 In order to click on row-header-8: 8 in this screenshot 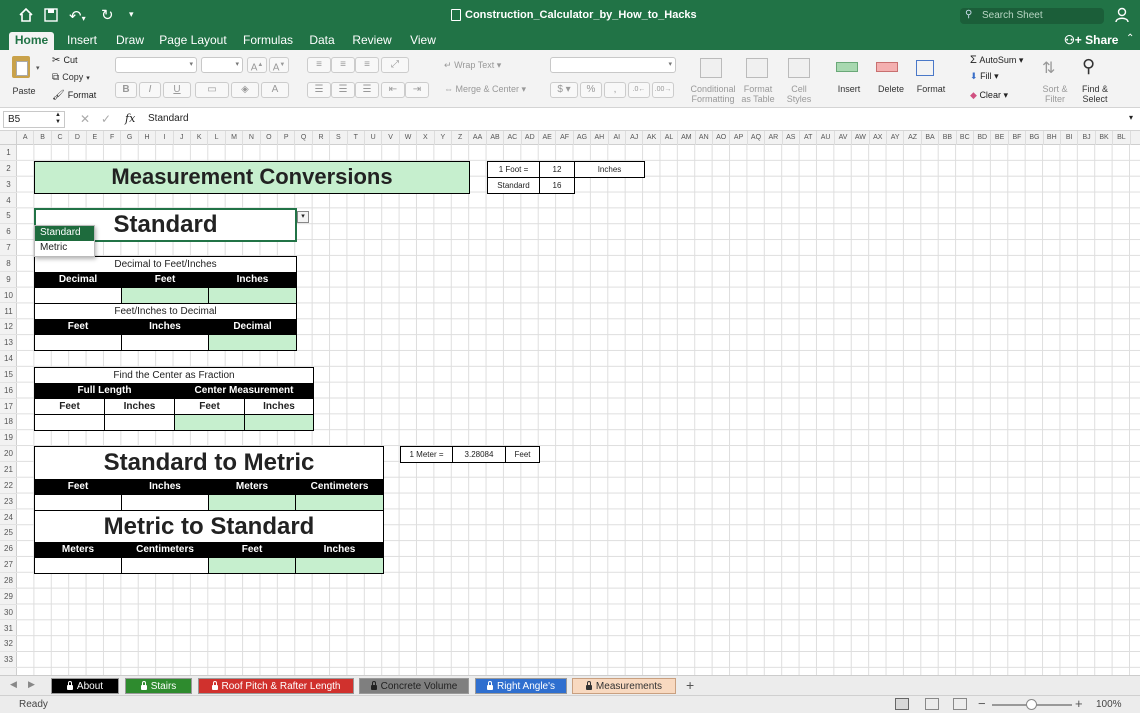, I will do `click(8, 264)`.